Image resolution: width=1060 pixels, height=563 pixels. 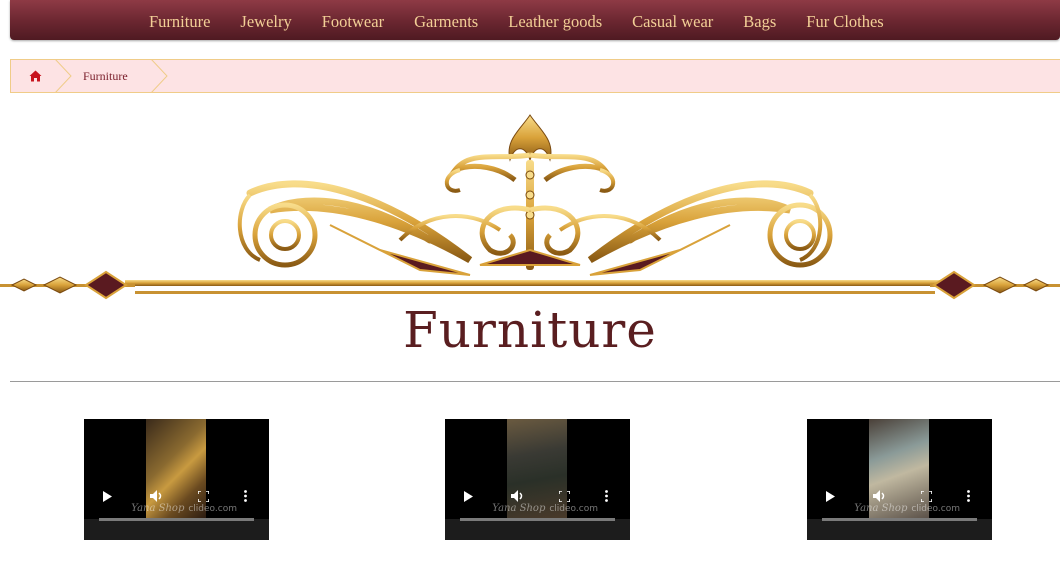 I want to click on banner-title: Furniture, so click(x=530, y=330).